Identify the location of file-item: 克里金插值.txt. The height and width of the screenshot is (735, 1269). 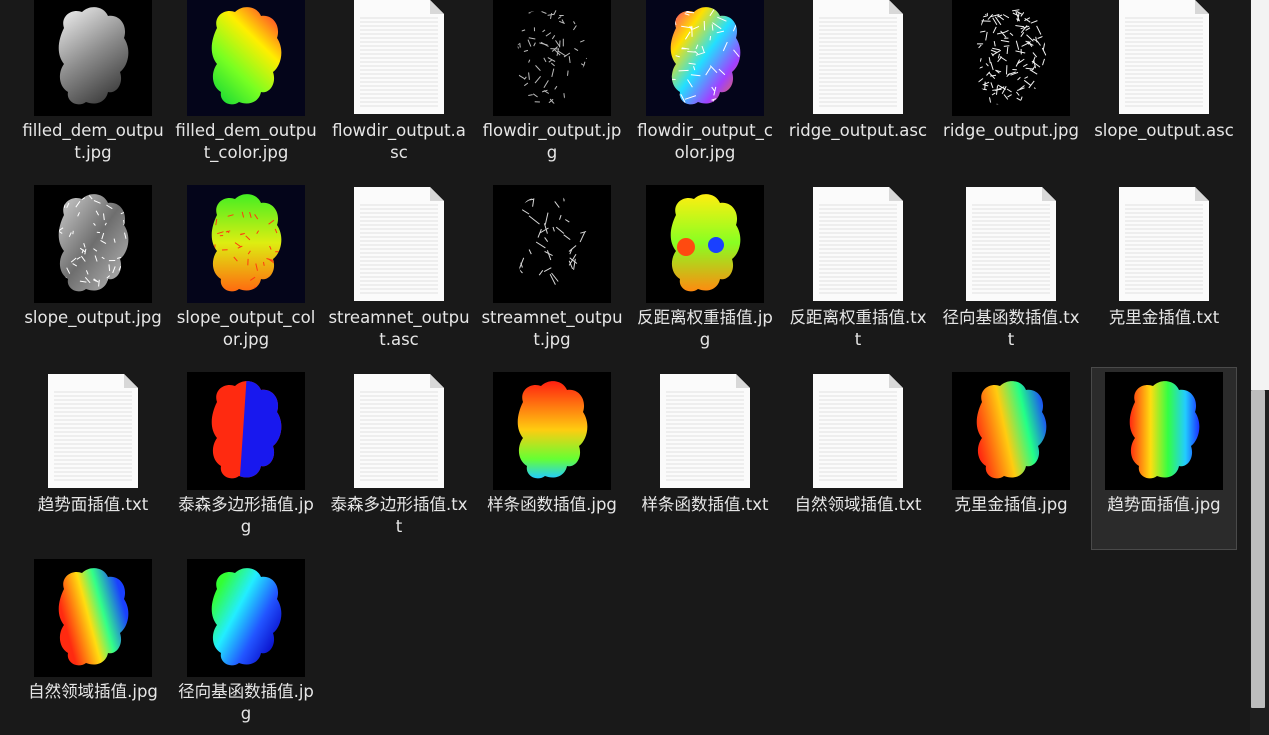
(1164, 271).